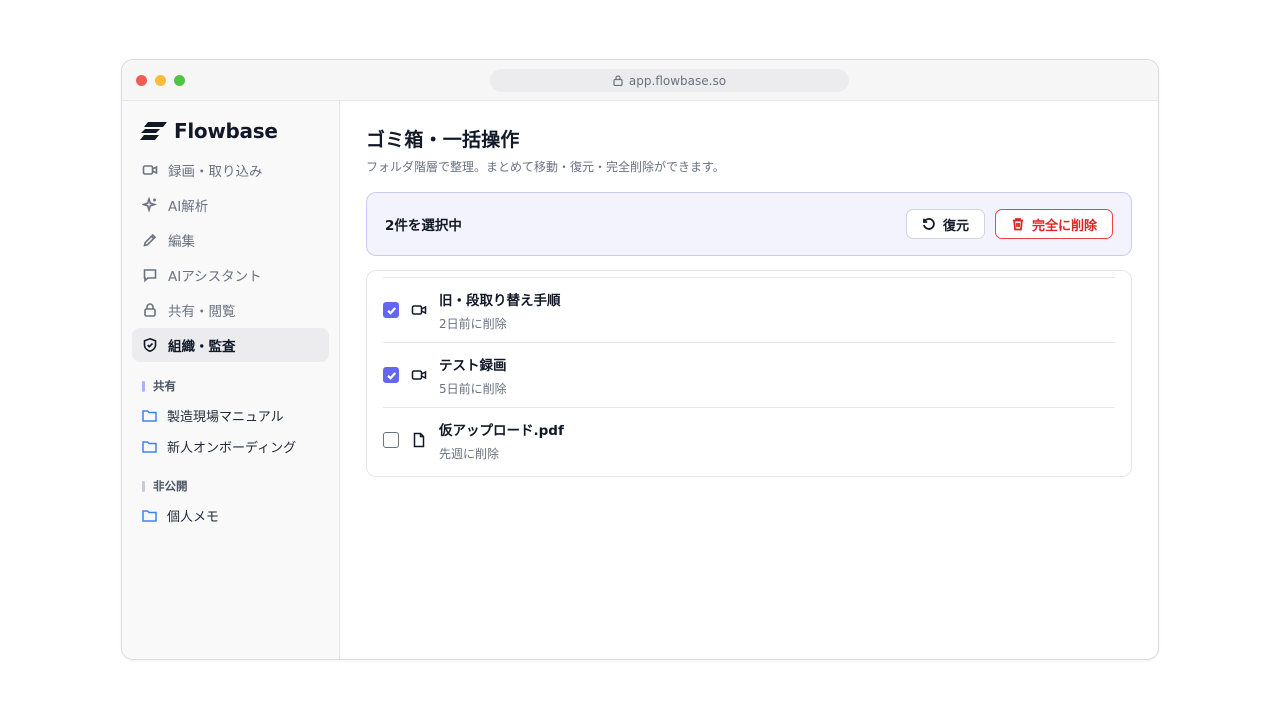 The width and height of the screenshot is (1280, 720). Describe the element at coordinates (469, 453) in the screenshot. I see `item-deleted-time: 先週に削除` at that location.